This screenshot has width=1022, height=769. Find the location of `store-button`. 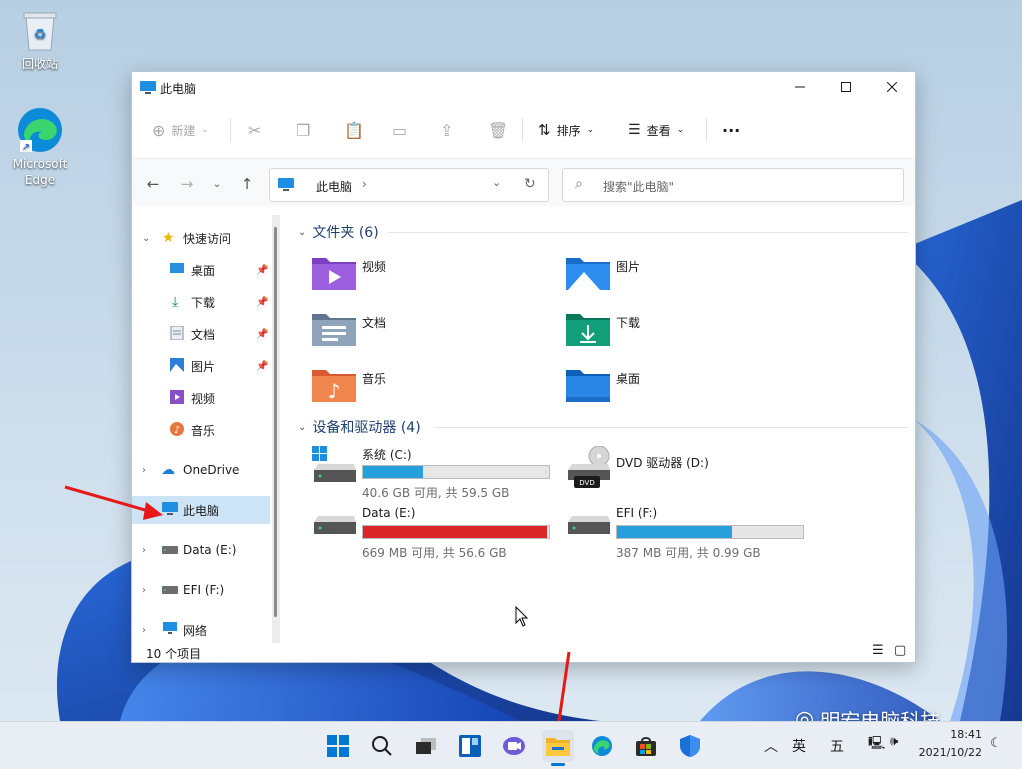

store-button is located at coordinates (646, 746).